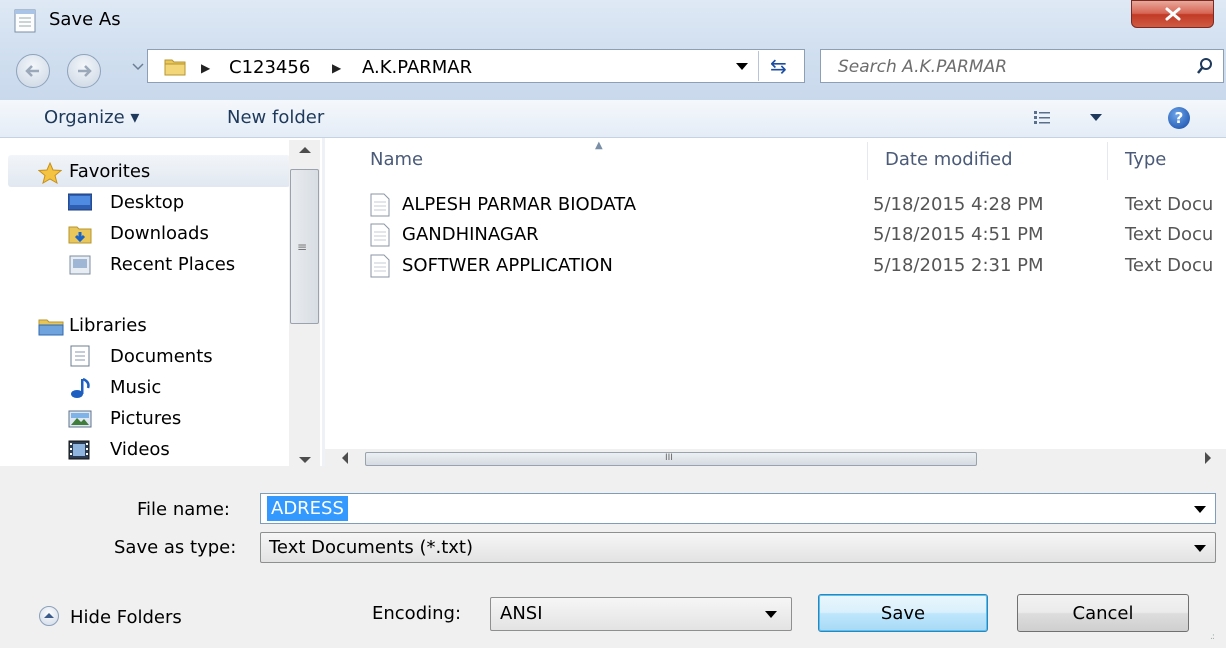 The width and height of the screenshot is (1226, 648). What do you see at coordinates (307, 508) in the screenshot?
I see `file-name-value: ADRESS` at bounding box center [307, 508].